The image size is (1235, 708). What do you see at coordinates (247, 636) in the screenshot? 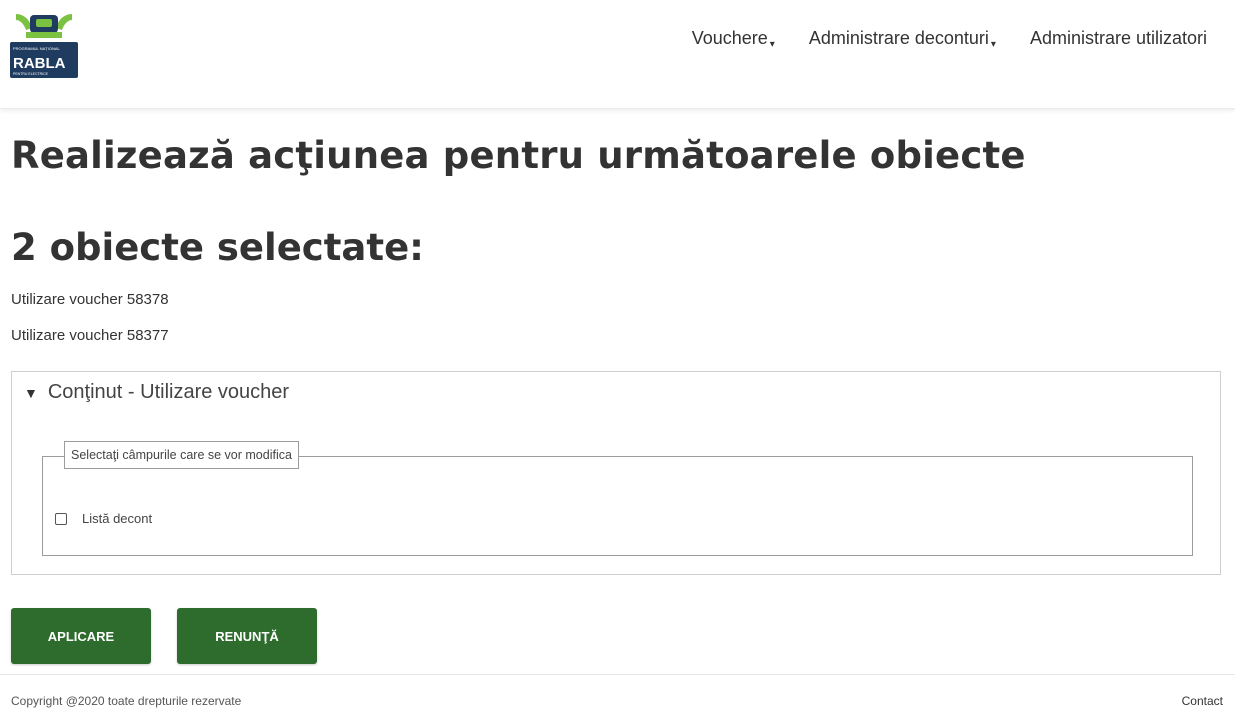
I see `cancel-button: RENUNŢĂ` at bounding box center [247, 636].